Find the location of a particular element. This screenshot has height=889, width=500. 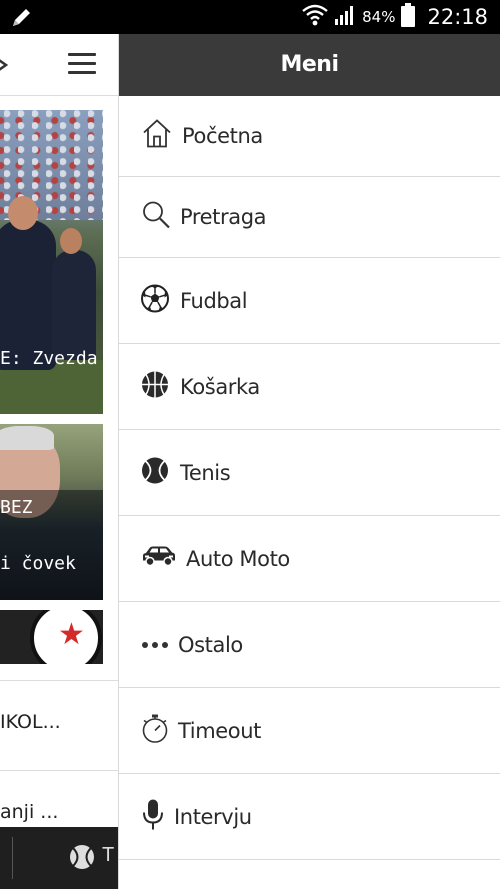

menu-item-pocetna: Početna is located at coordinates (309, 136).